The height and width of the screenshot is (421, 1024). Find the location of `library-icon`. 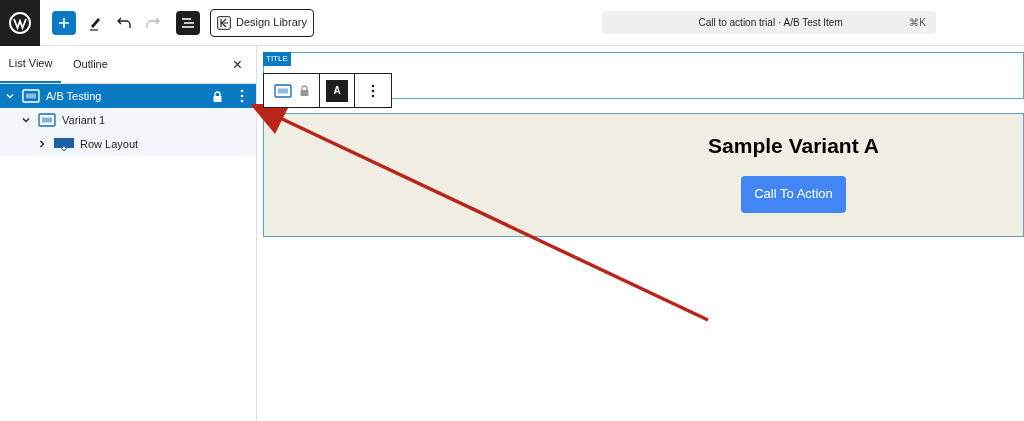

library-icon is located at coordinates (224, 22).